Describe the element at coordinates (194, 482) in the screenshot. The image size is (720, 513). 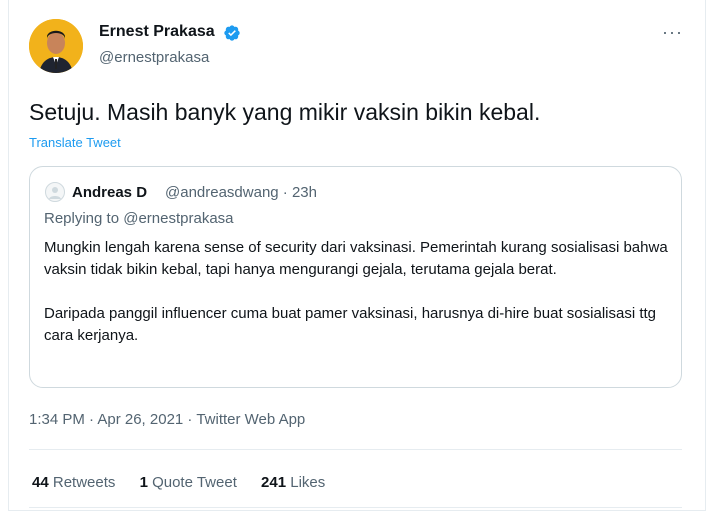
I see `quote-tweets-label: Quote Tweet` at that location.